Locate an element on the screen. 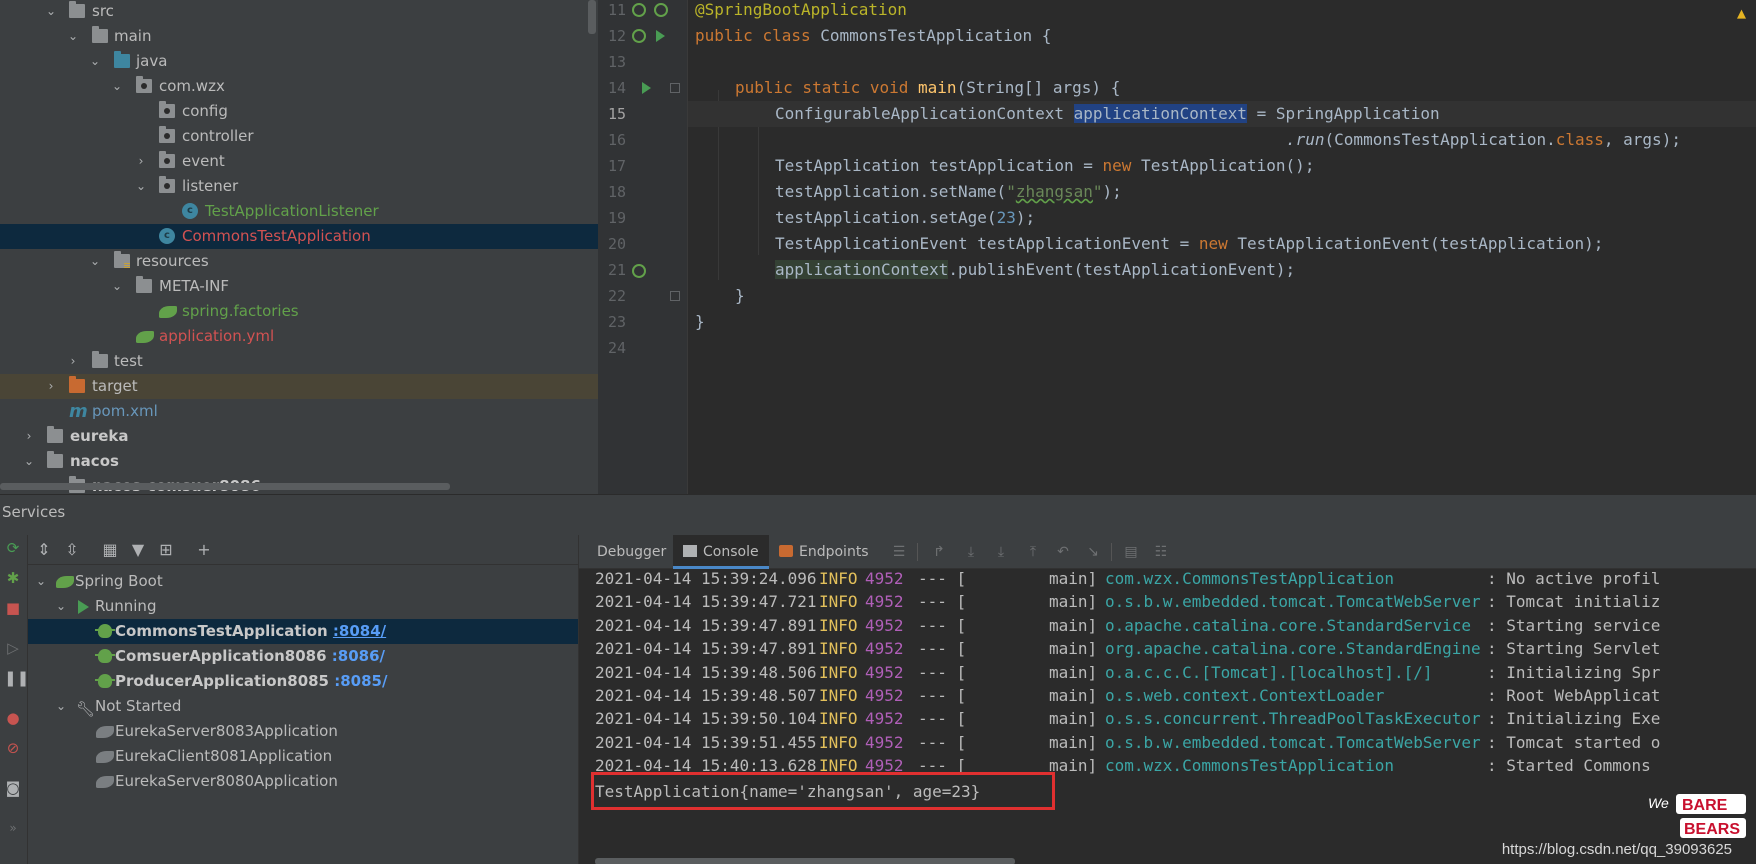  tree-item-main: ⌄ main is located at coordinates (299, 36).